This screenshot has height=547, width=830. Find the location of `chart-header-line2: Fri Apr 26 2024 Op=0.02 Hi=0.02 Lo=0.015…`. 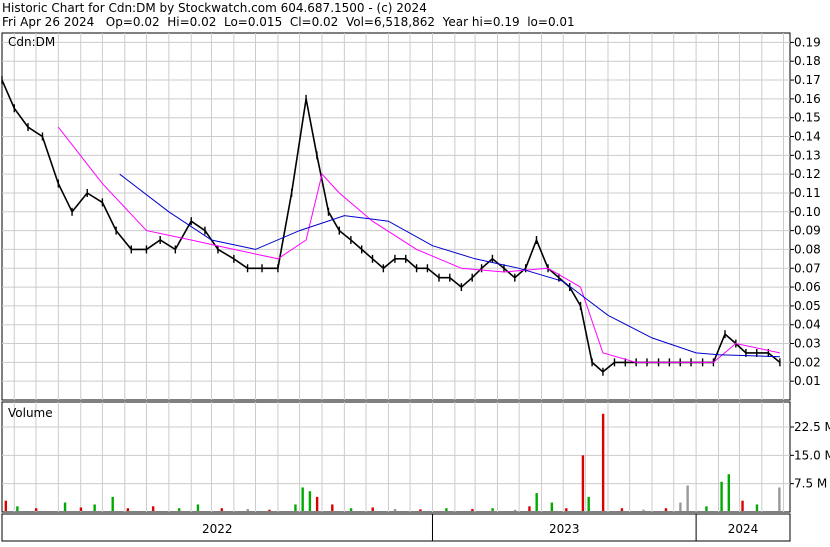

chart-header-line2: Fri Apr 26 2024 Op=0.02 Hi=0.02 Lo=0.015… is located at coordinates (288, 22).